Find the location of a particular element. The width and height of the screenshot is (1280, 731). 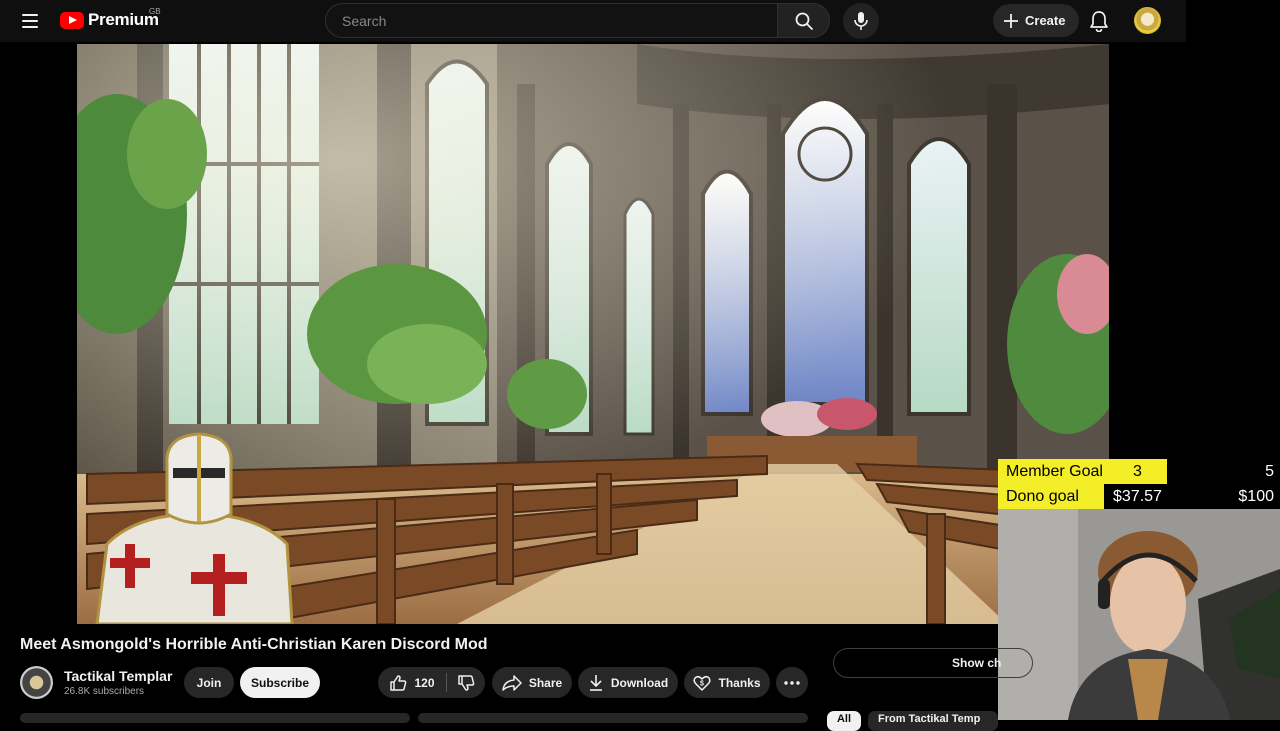

masthead: Premium GB Create is located at coordinates (593, 21).